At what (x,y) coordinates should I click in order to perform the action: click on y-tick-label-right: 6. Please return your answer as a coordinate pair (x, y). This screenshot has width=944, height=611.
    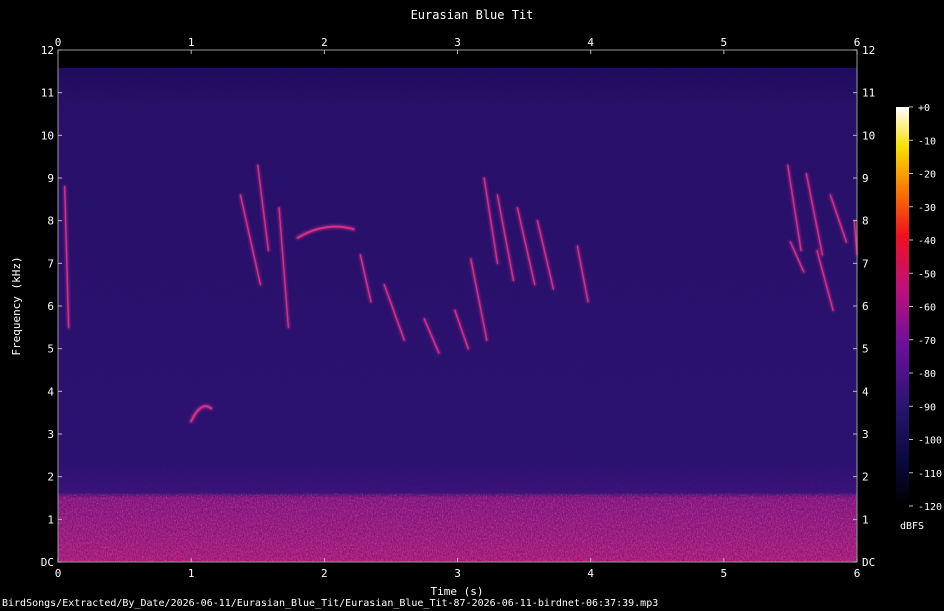
    Looking at the image, I should click on (865, 306).